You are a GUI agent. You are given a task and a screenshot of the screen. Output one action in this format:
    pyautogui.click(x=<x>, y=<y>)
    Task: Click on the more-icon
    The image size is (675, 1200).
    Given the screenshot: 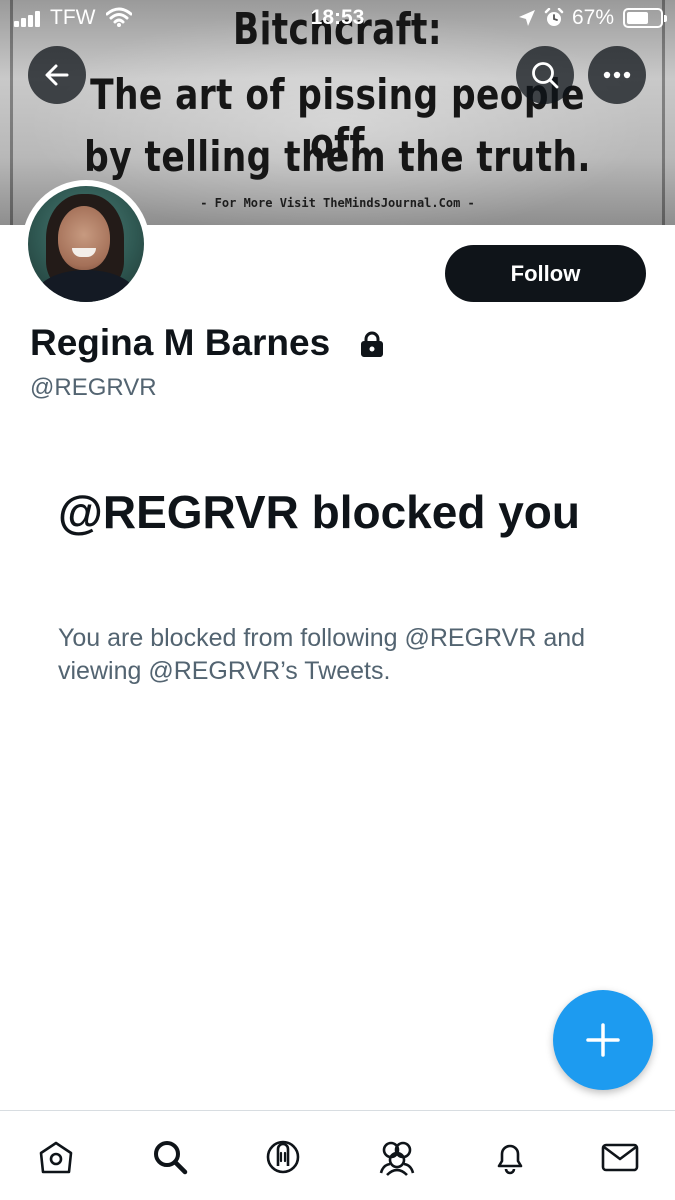 What is the action you would take?
    pyautogui.click(x=617, y=75)
    